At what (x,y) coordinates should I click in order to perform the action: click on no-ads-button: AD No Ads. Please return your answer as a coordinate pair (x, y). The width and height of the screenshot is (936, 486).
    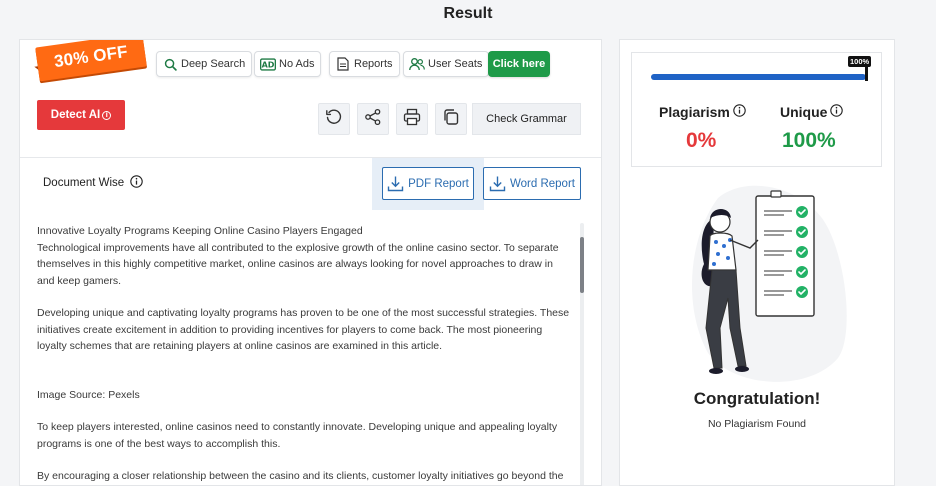
    Looking at the image, I should click on (288, 64).